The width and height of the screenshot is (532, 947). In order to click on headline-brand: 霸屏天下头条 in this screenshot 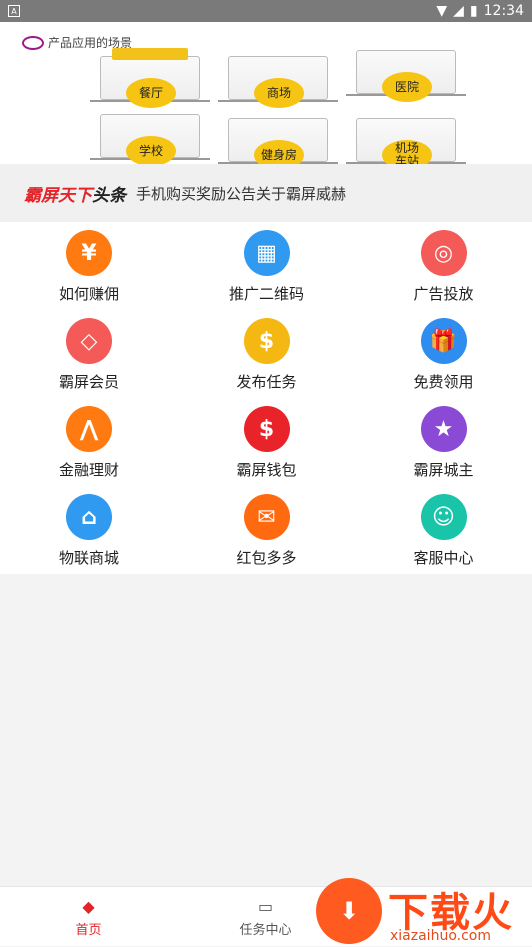, I will do `click(75, 195)`.